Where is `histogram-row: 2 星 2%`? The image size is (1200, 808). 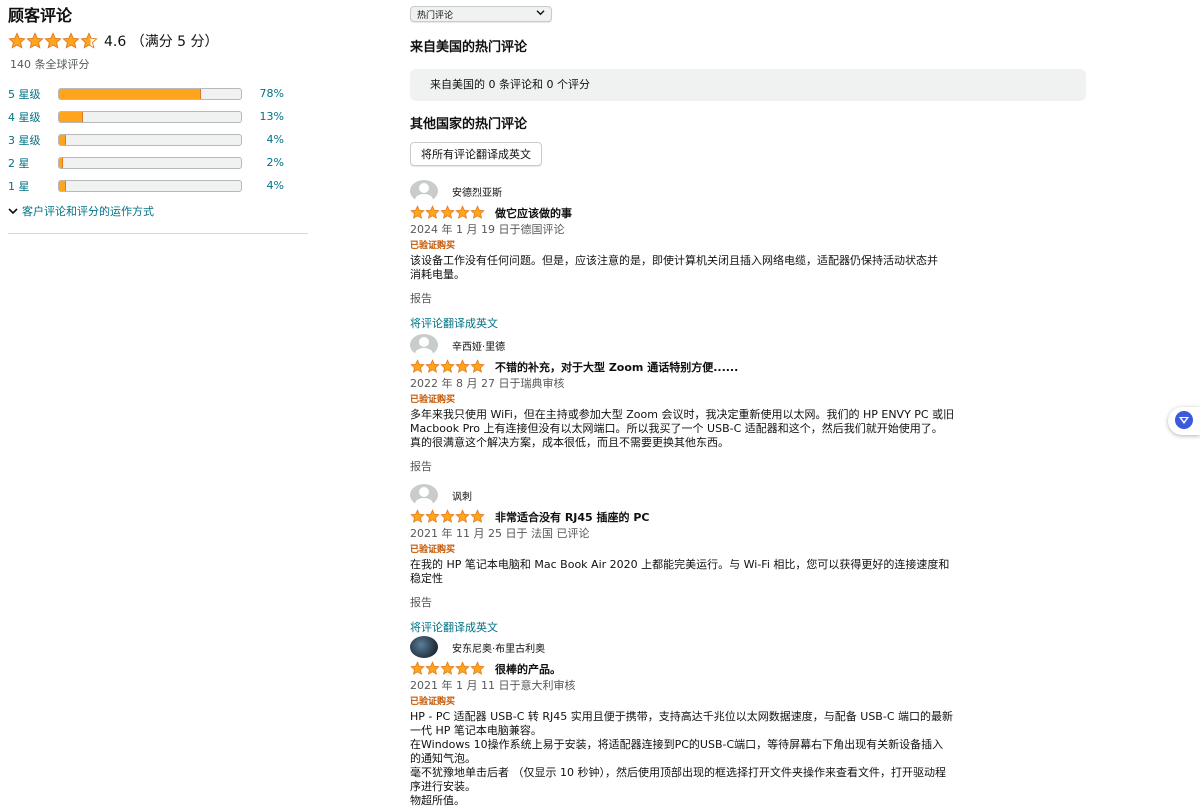
histogram-row: 2 星 2% is located at coordinates (158, 162).